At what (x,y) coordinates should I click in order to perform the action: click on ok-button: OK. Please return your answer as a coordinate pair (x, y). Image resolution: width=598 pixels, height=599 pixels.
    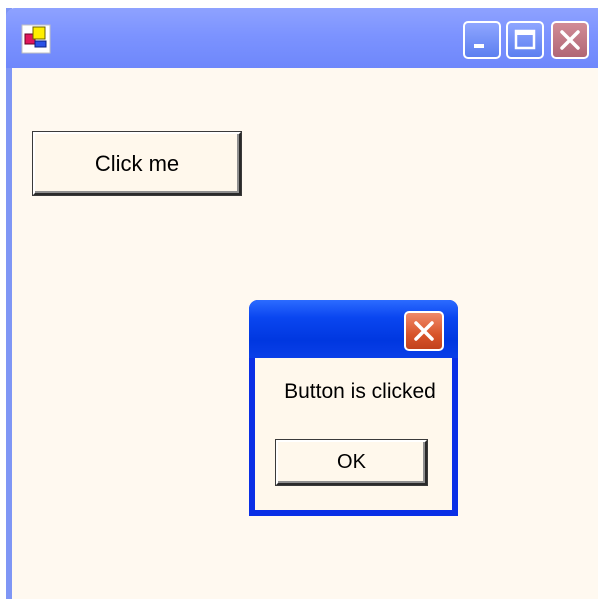
    Looking at the image, I should click on (351, 462).